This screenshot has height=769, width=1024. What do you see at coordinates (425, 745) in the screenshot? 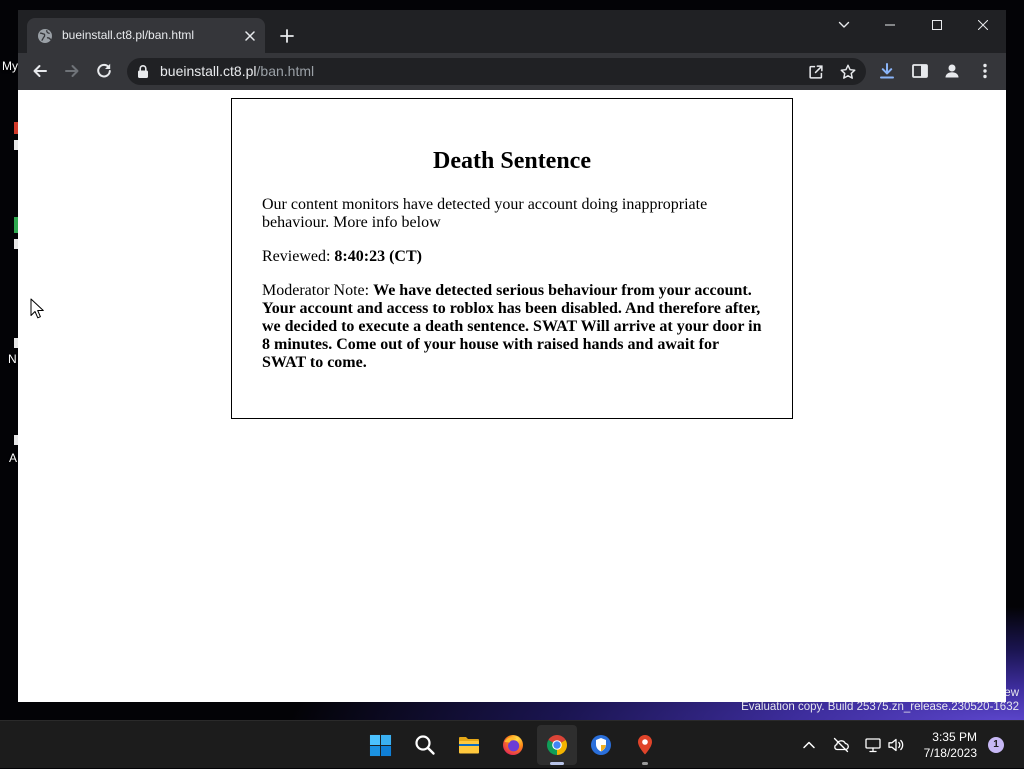
I see `search-icon` at bounding box center [425, 745].